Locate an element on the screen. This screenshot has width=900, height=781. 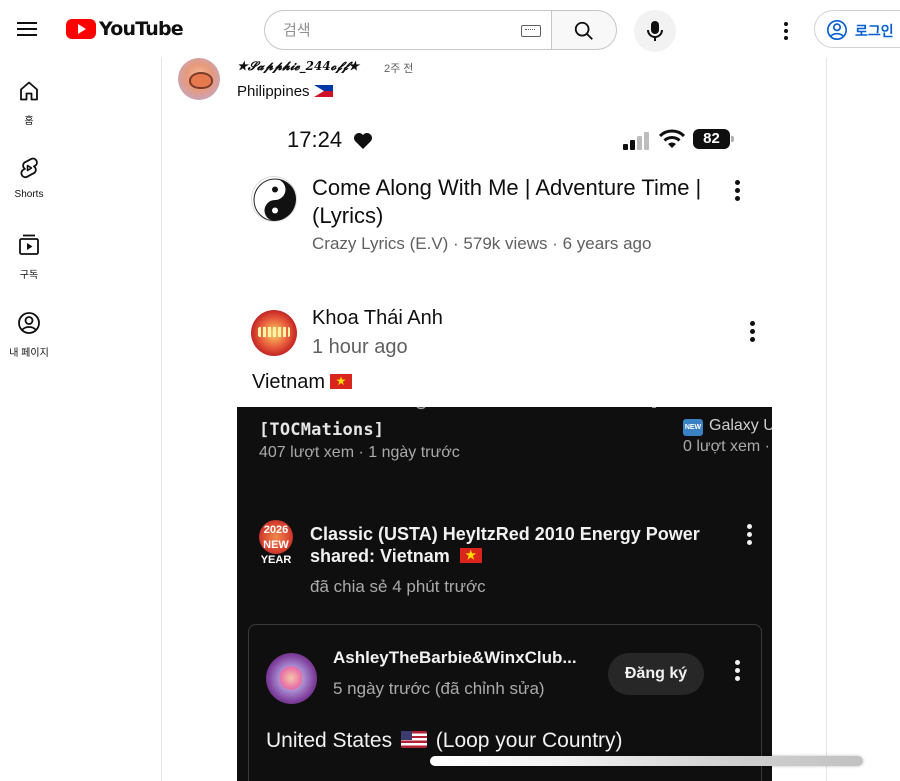
usa-flag-icon is located at coordinates (413, 739).